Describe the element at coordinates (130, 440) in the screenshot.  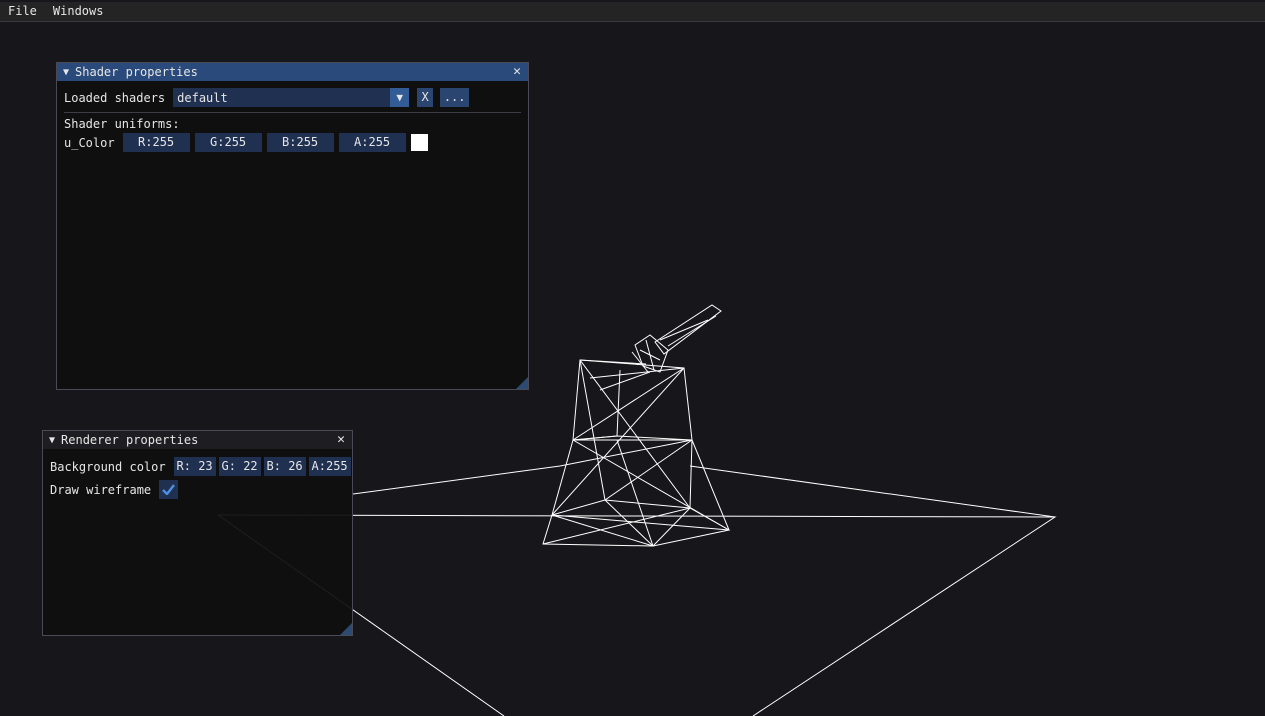
I see `window-title: Renderer properties` at that location.